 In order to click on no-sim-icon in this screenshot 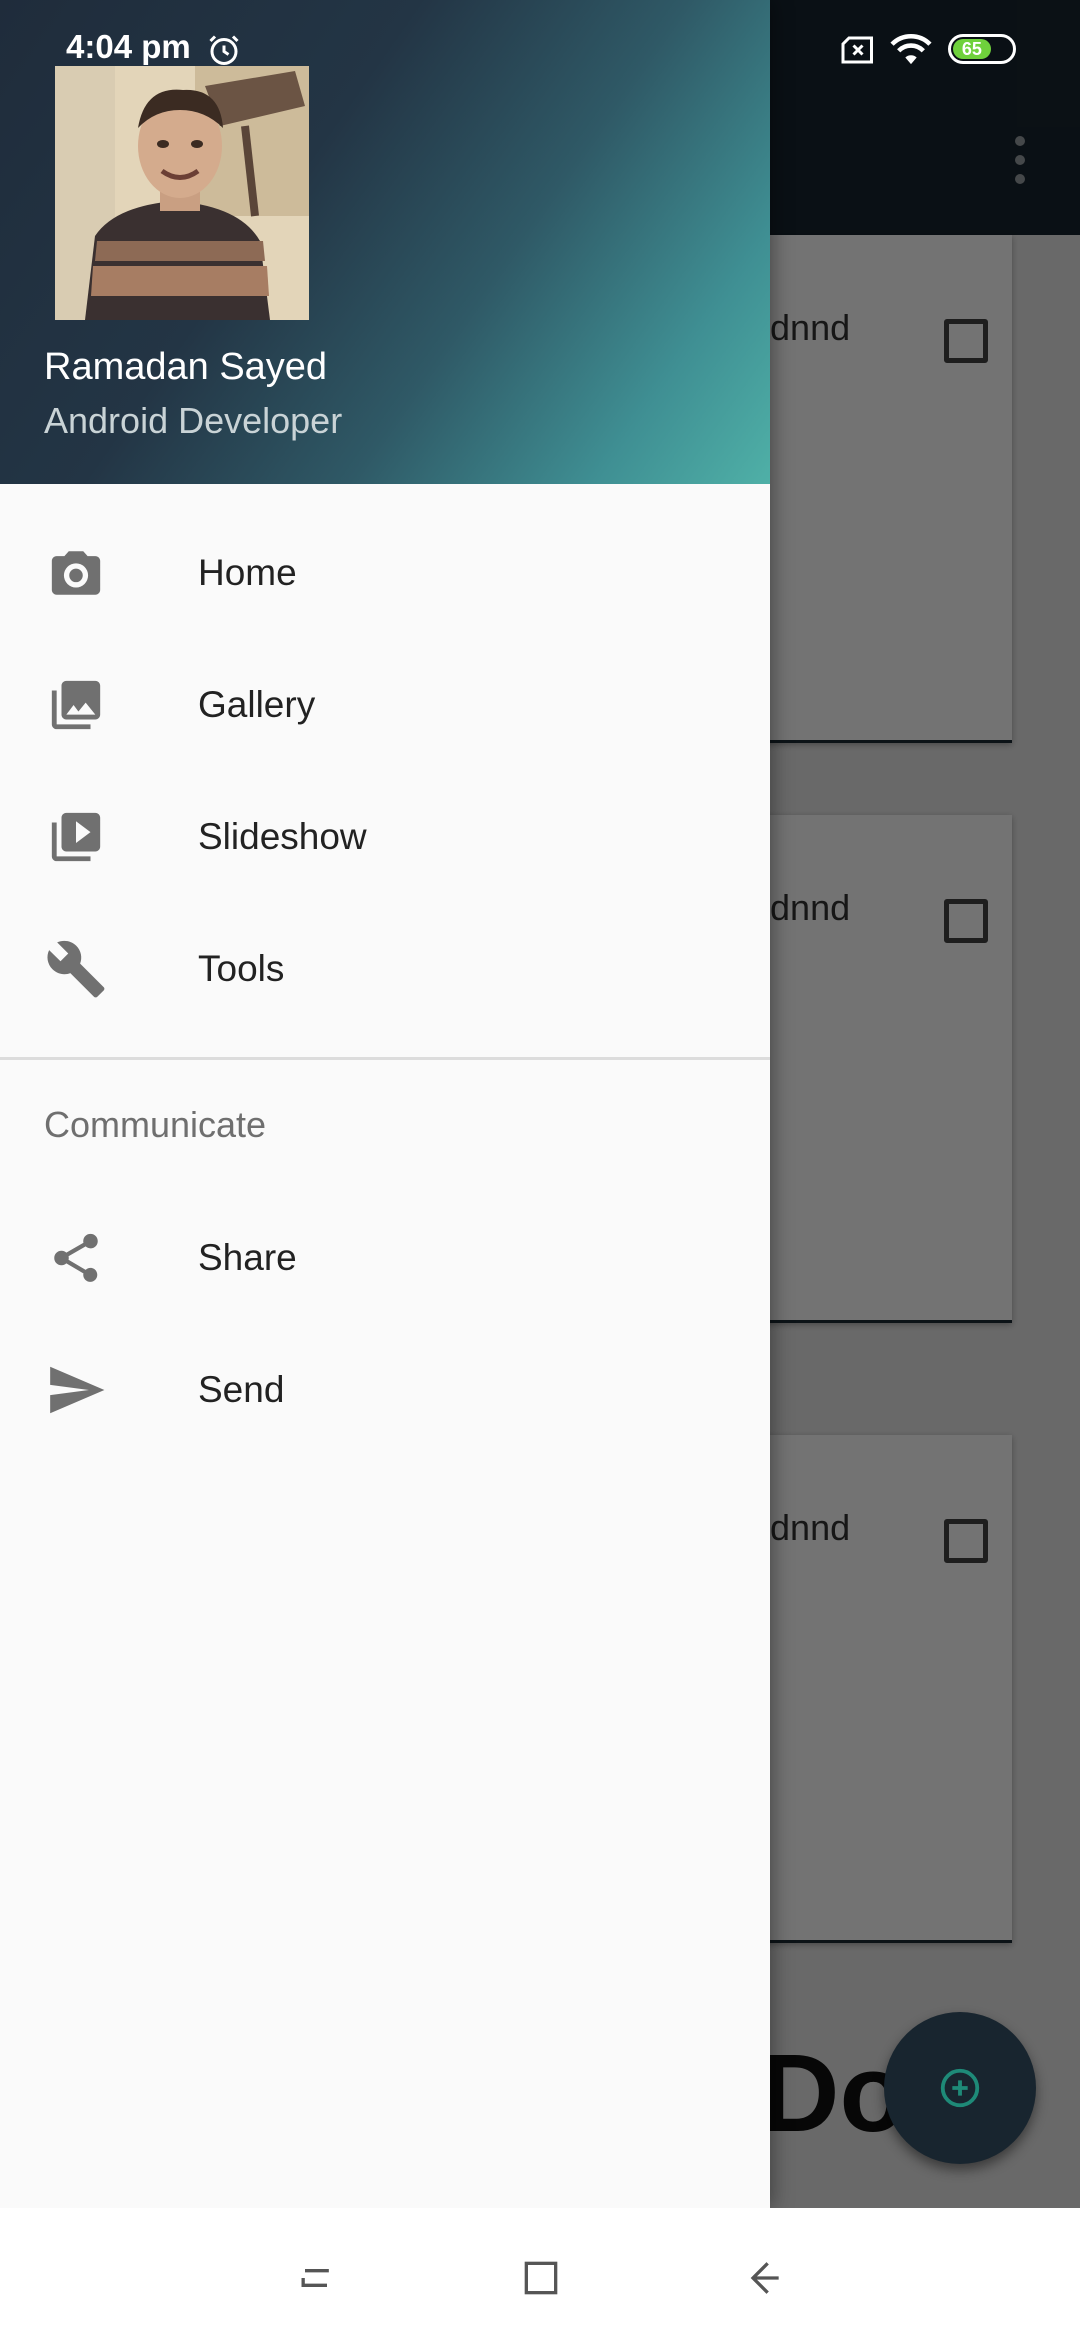, I will do `click(857, 50)`.